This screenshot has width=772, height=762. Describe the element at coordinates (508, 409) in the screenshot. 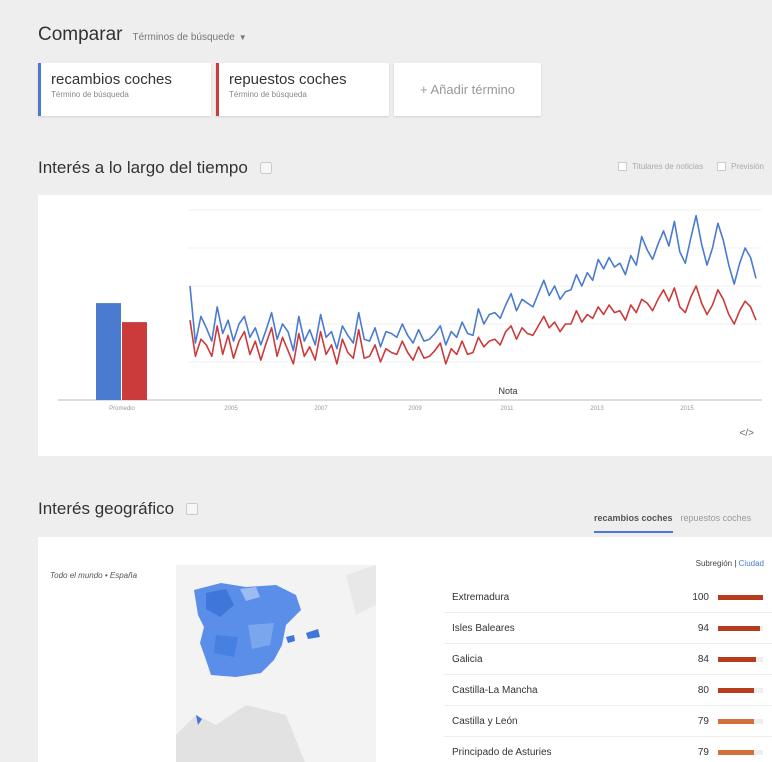

I see `x-tick-label: 2011` at that location.